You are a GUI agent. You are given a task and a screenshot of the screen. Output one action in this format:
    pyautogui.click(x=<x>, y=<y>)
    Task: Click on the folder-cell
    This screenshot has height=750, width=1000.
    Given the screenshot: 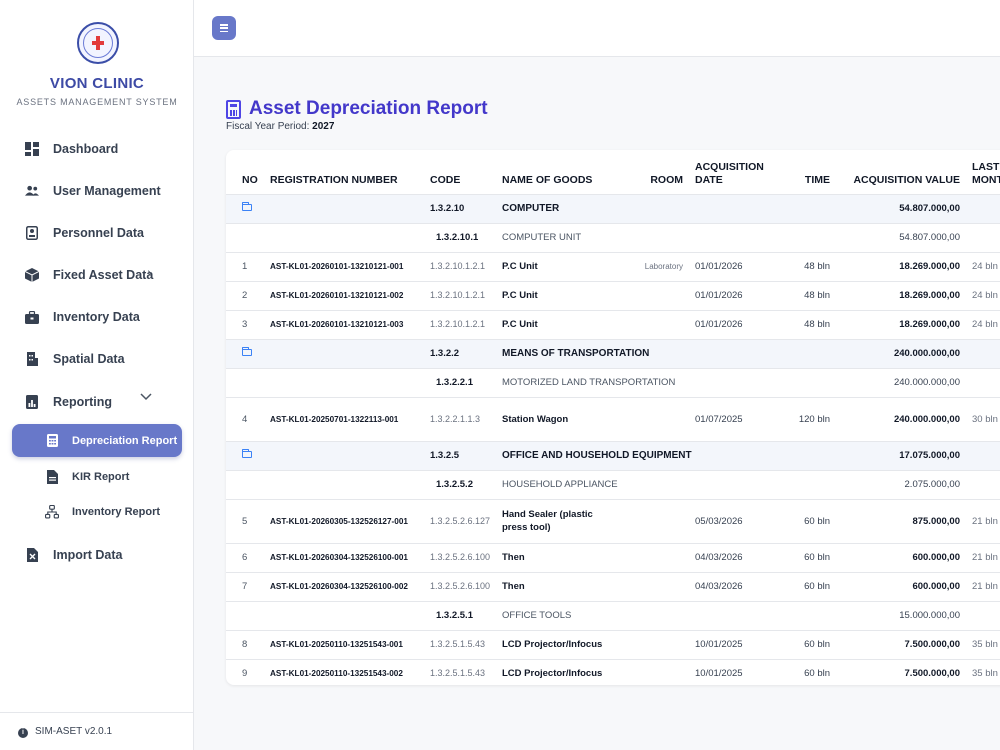 What is the action you would take?
    pyautogui.click(x=245, y=208)
    